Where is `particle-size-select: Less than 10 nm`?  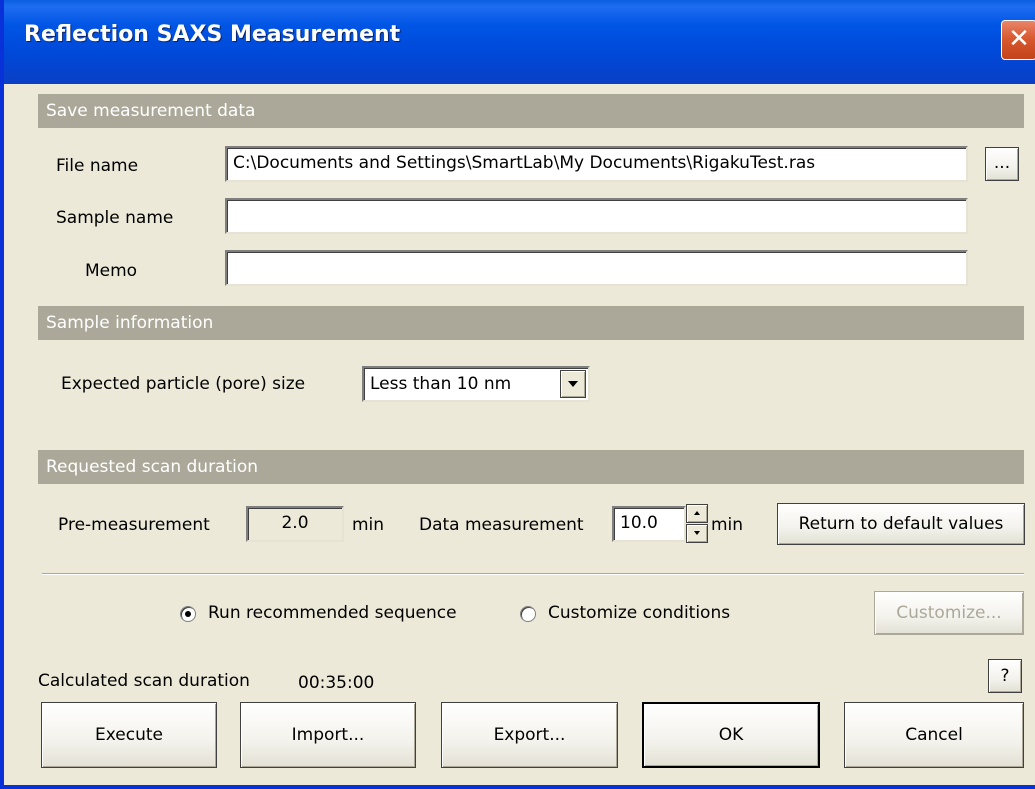 particle-size-select: Less than 10 nm is located at coordinates (476, 384).